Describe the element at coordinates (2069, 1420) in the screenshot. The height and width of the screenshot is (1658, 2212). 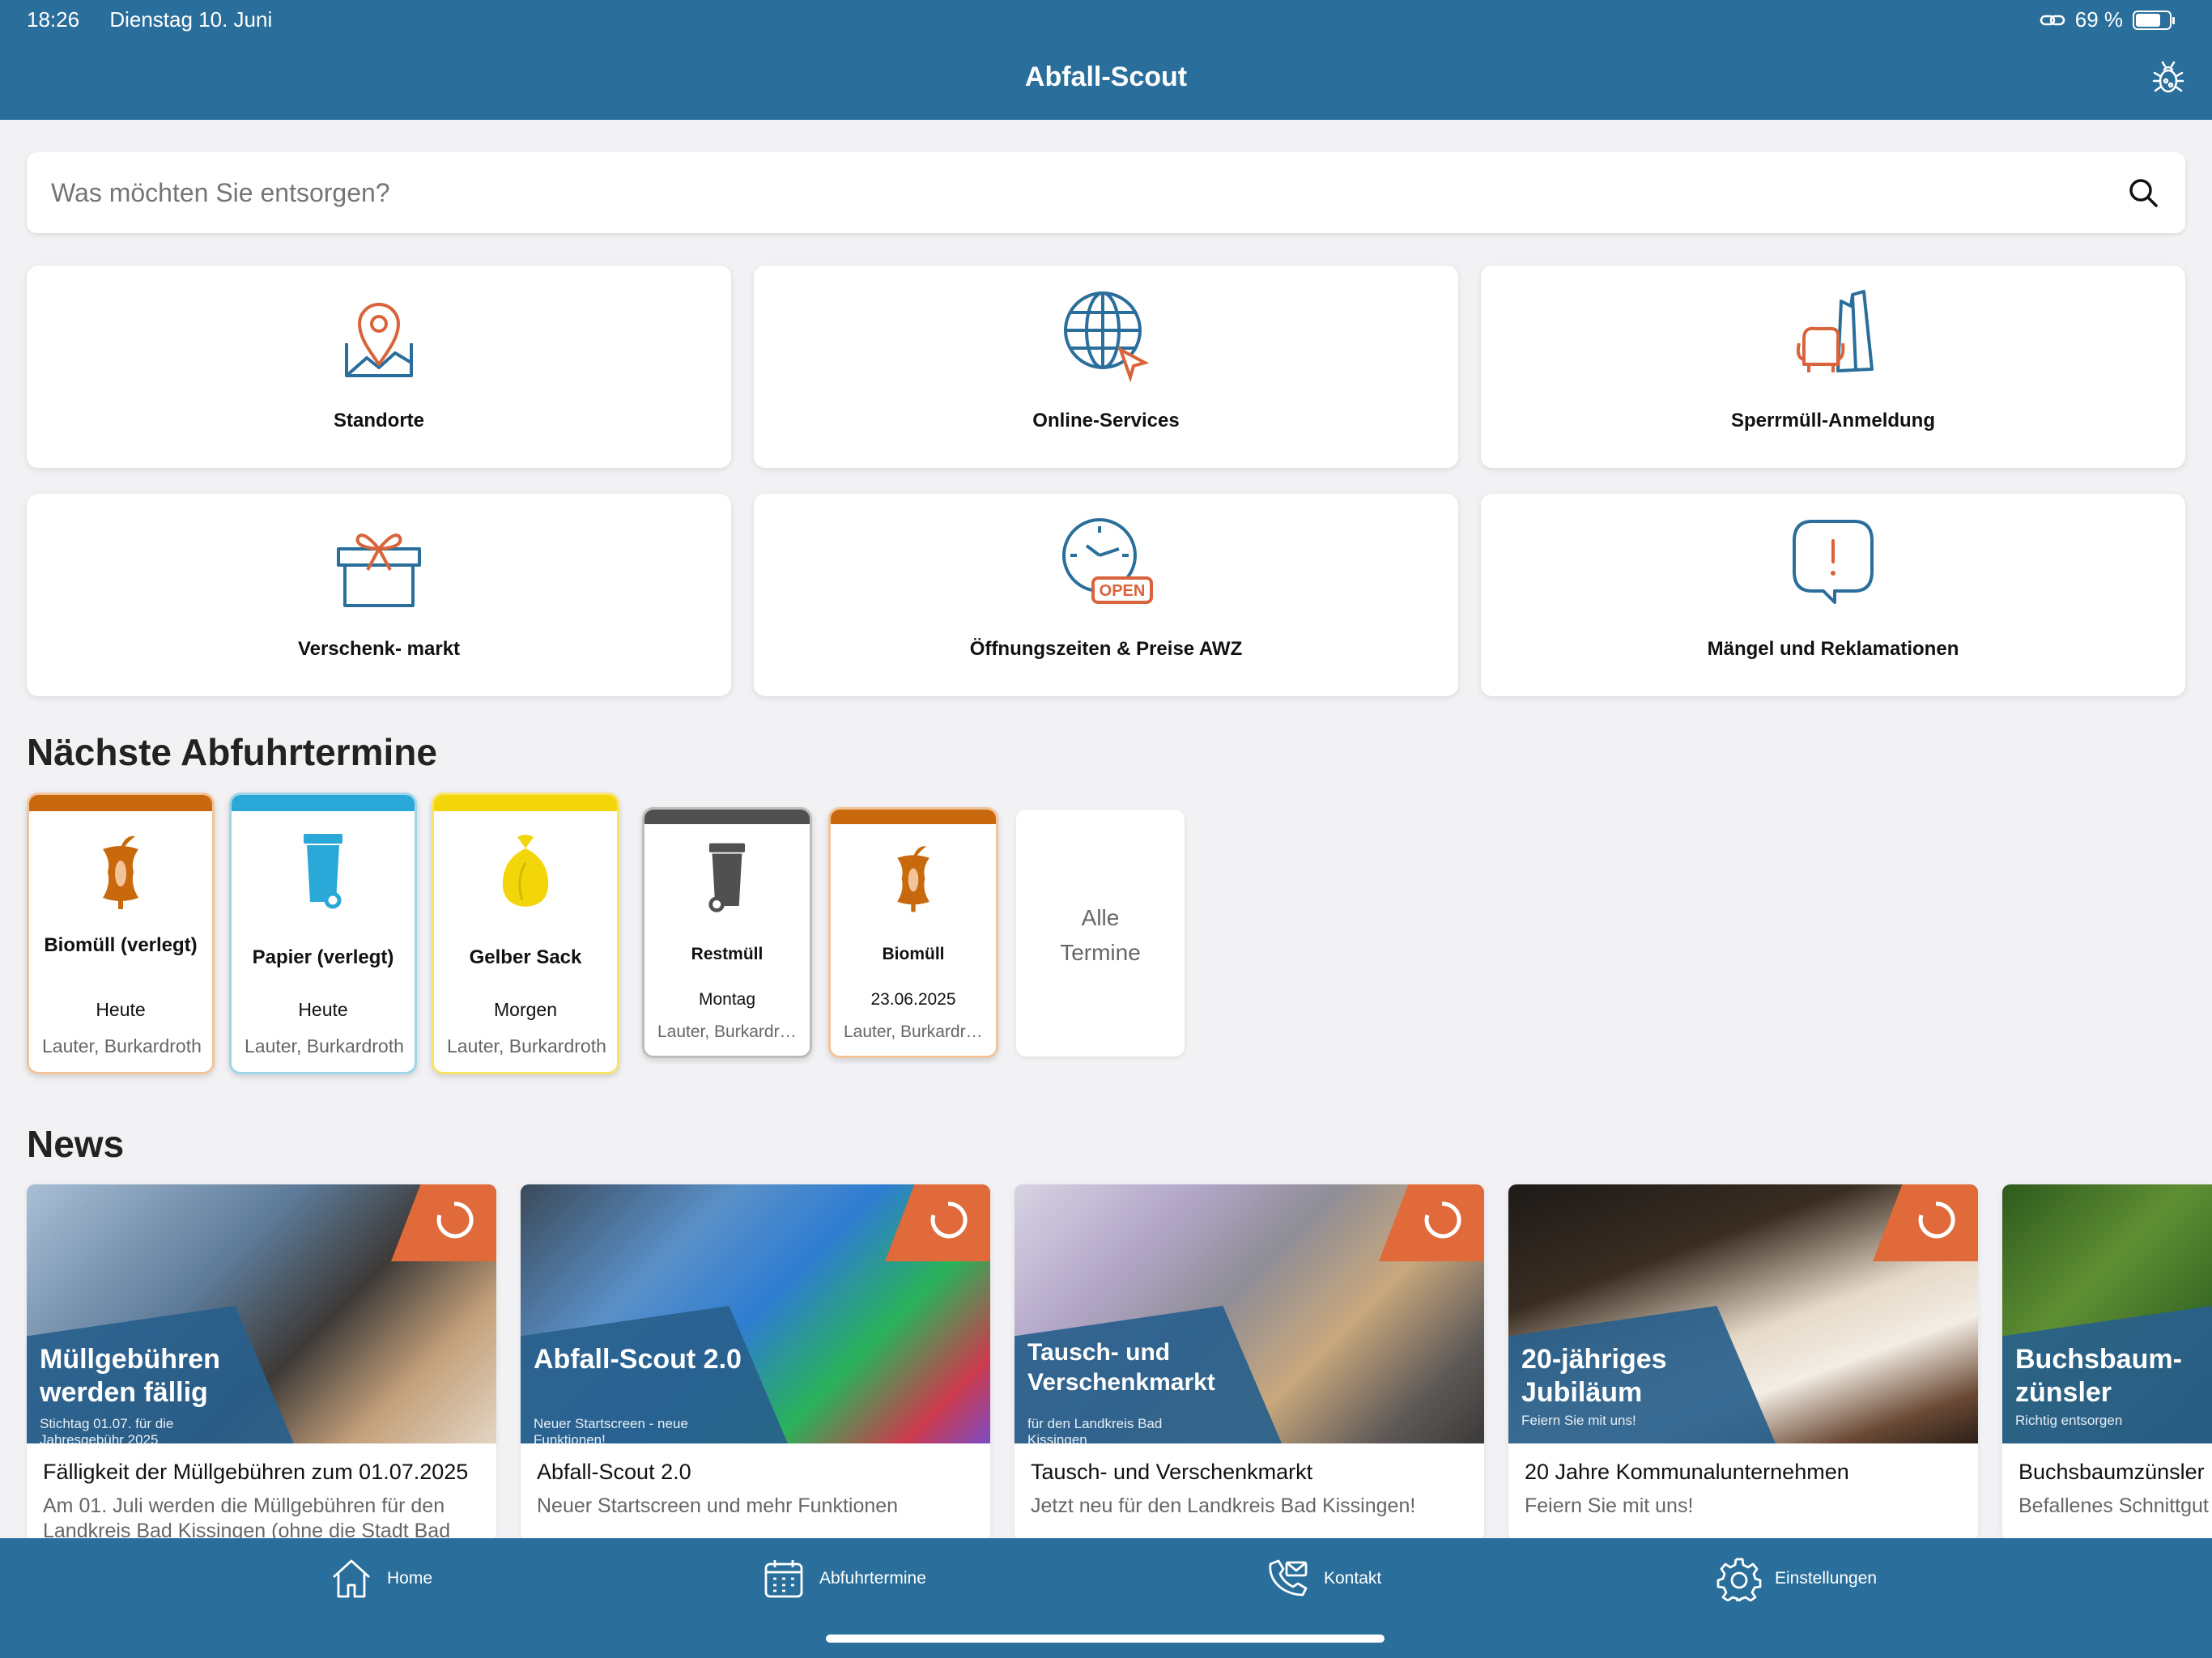
I see `news-overlay-subtitle: Richtig entsorgen` at that location.